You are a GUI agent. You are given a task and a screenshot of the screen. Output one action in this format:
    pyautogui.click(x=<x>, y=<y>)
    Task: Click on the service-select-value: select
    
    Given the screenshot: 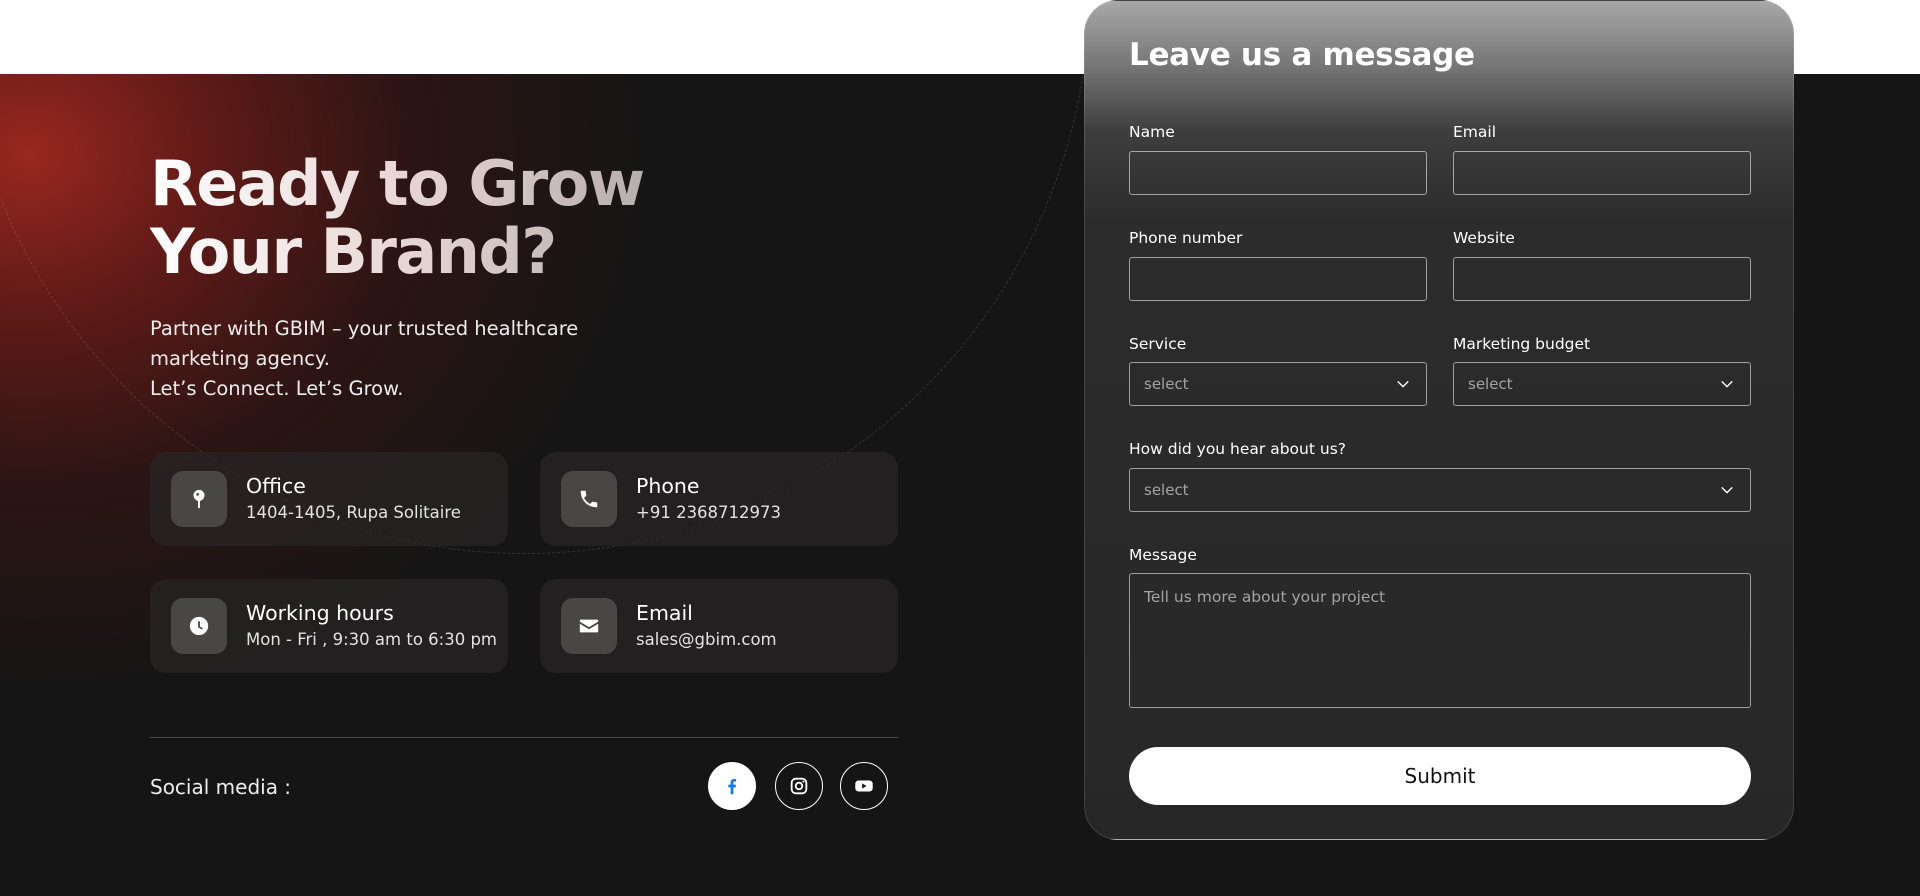 What is the action you would take?
    pyautogui.click(x=1166, y=384)
    